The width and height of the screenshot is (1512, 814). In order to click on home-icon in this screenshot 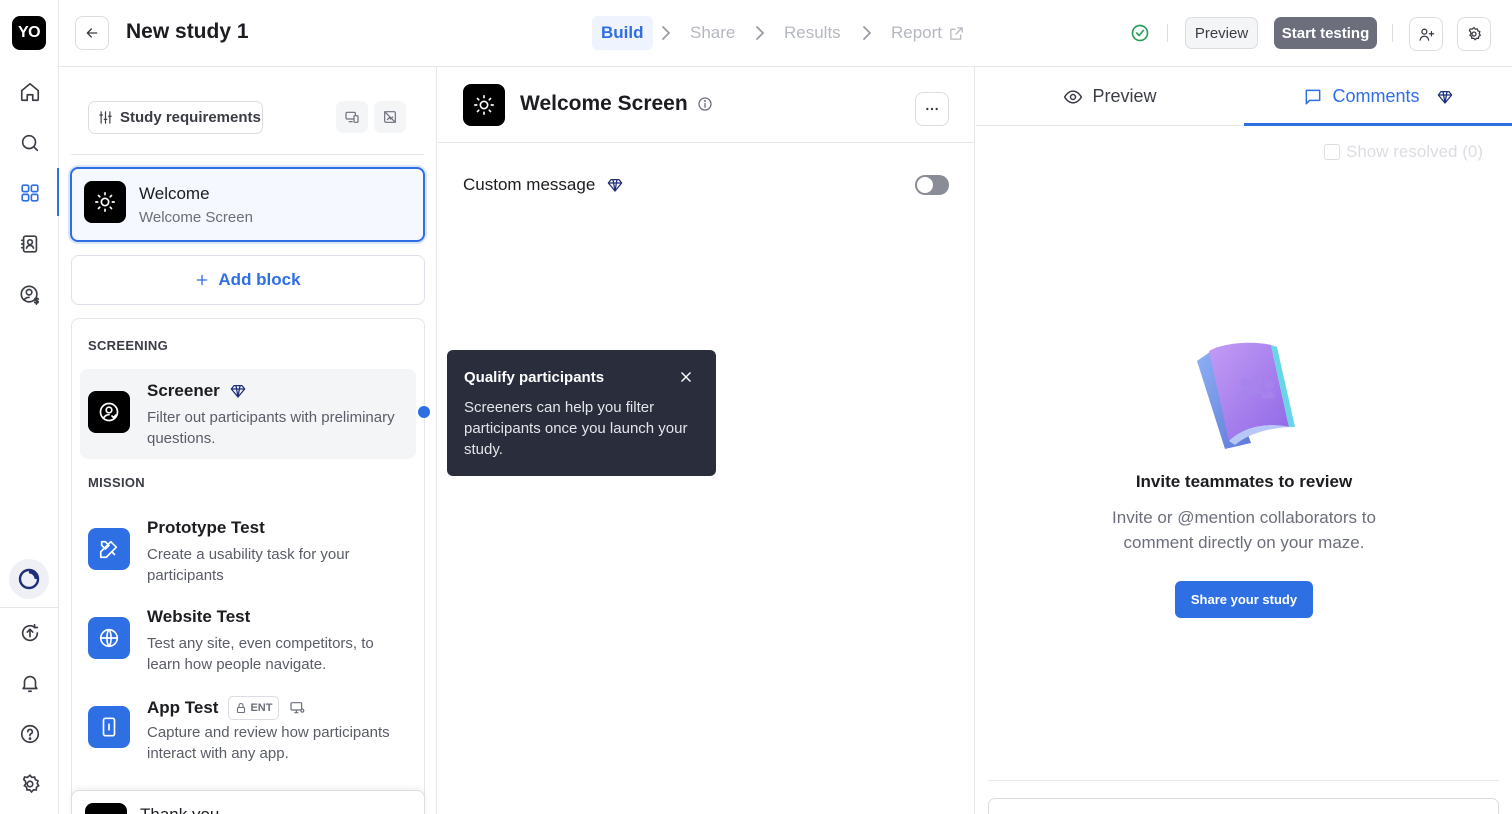, I will do `click(29, 91)`.